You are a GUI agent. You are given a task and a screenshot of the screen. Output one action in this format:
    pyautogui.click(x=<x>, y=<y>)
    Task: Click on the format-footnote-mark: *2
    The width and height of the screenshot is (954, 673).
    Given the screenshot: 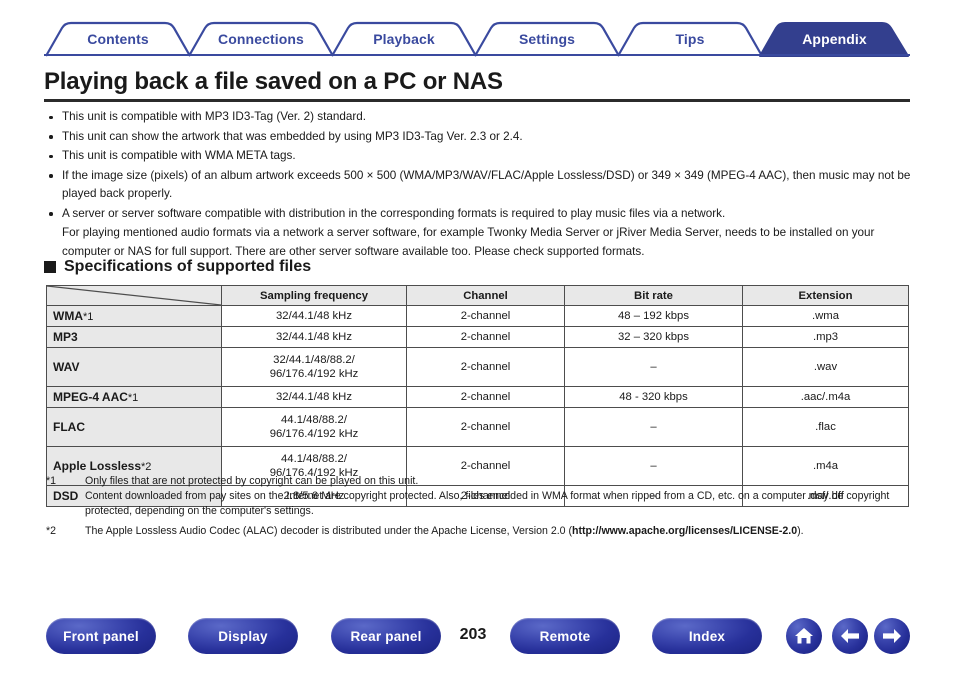 What is the action you would take?
    pyautogui.click(x=146, y=467)
    